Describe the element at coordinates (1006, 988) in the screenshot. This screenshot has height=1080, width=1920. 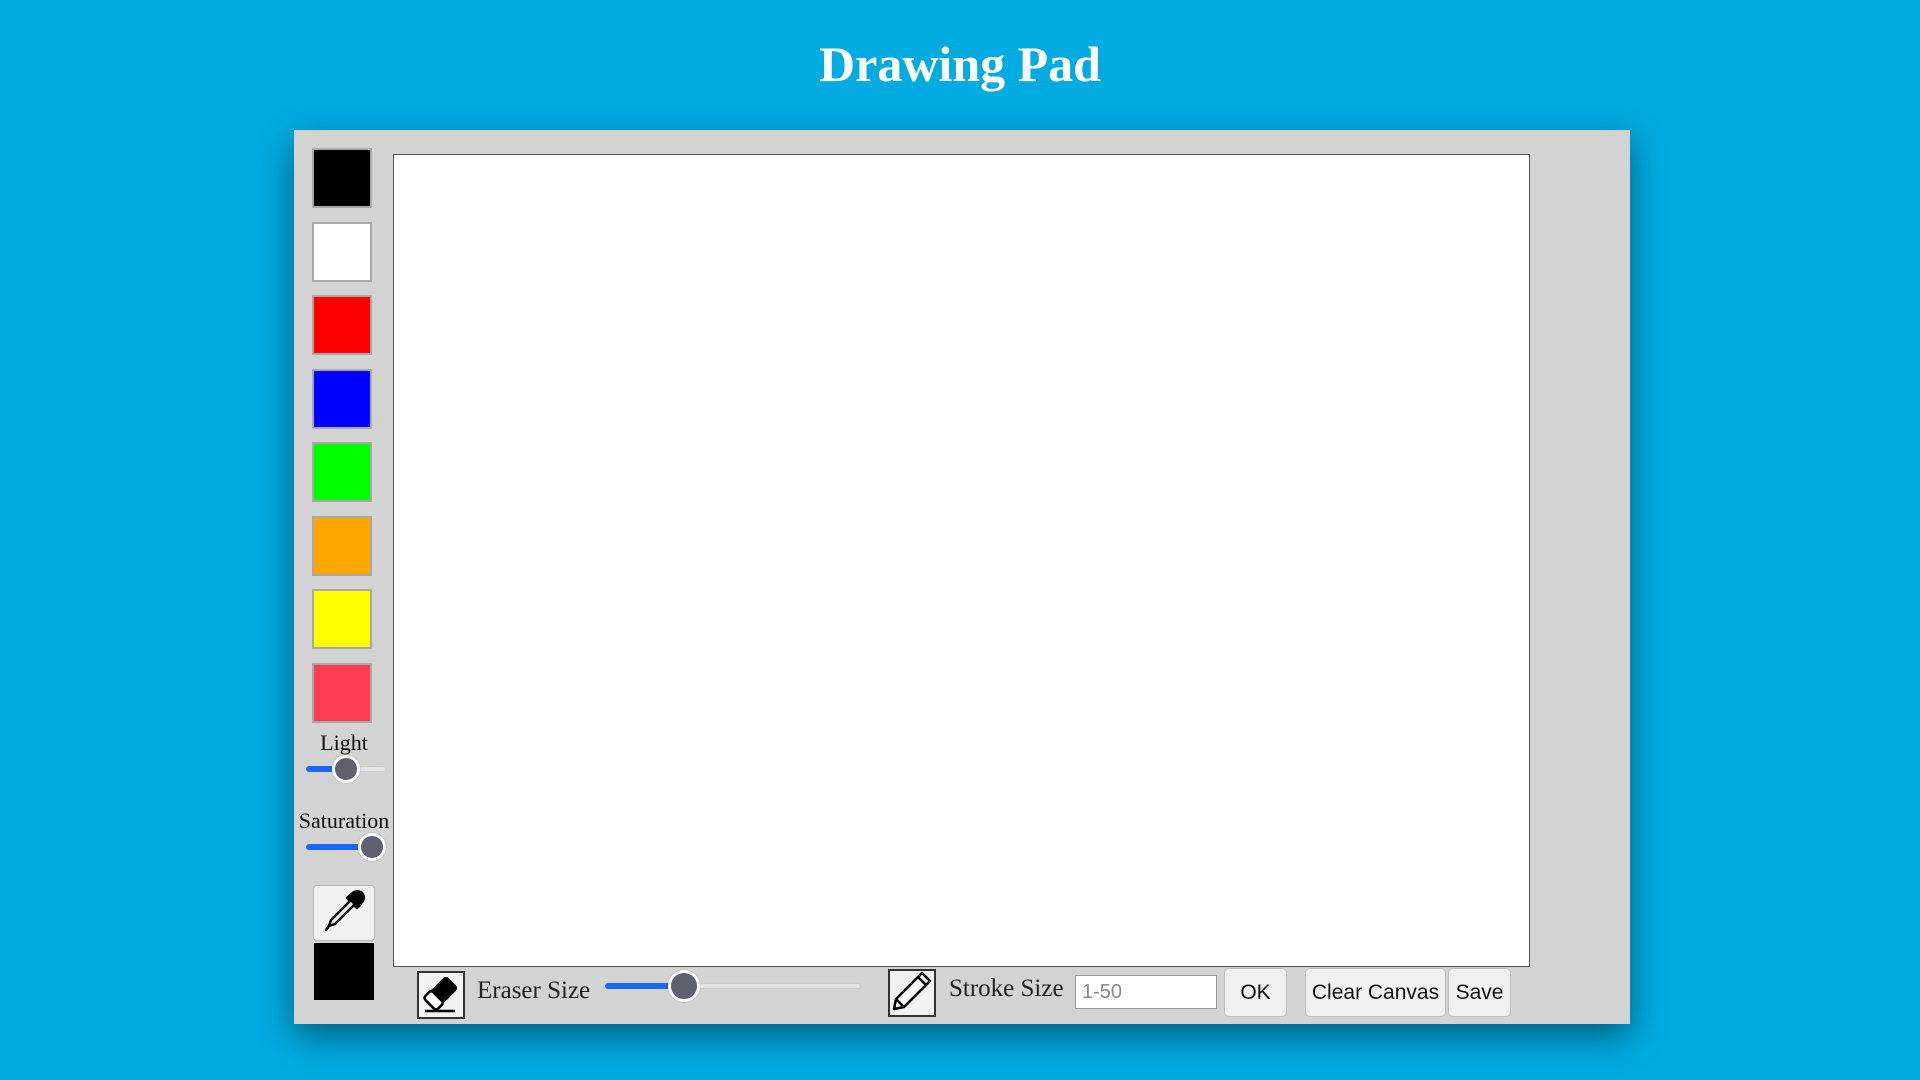
I see `stroke-size-label: Stroke Size` at that location.